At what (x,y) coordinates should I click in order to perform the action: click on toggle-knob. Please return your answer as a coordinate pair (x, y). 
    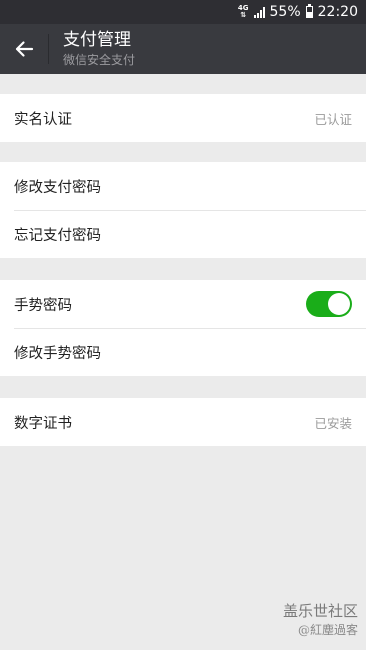
    Looking at the image, I should click on (339, 304).